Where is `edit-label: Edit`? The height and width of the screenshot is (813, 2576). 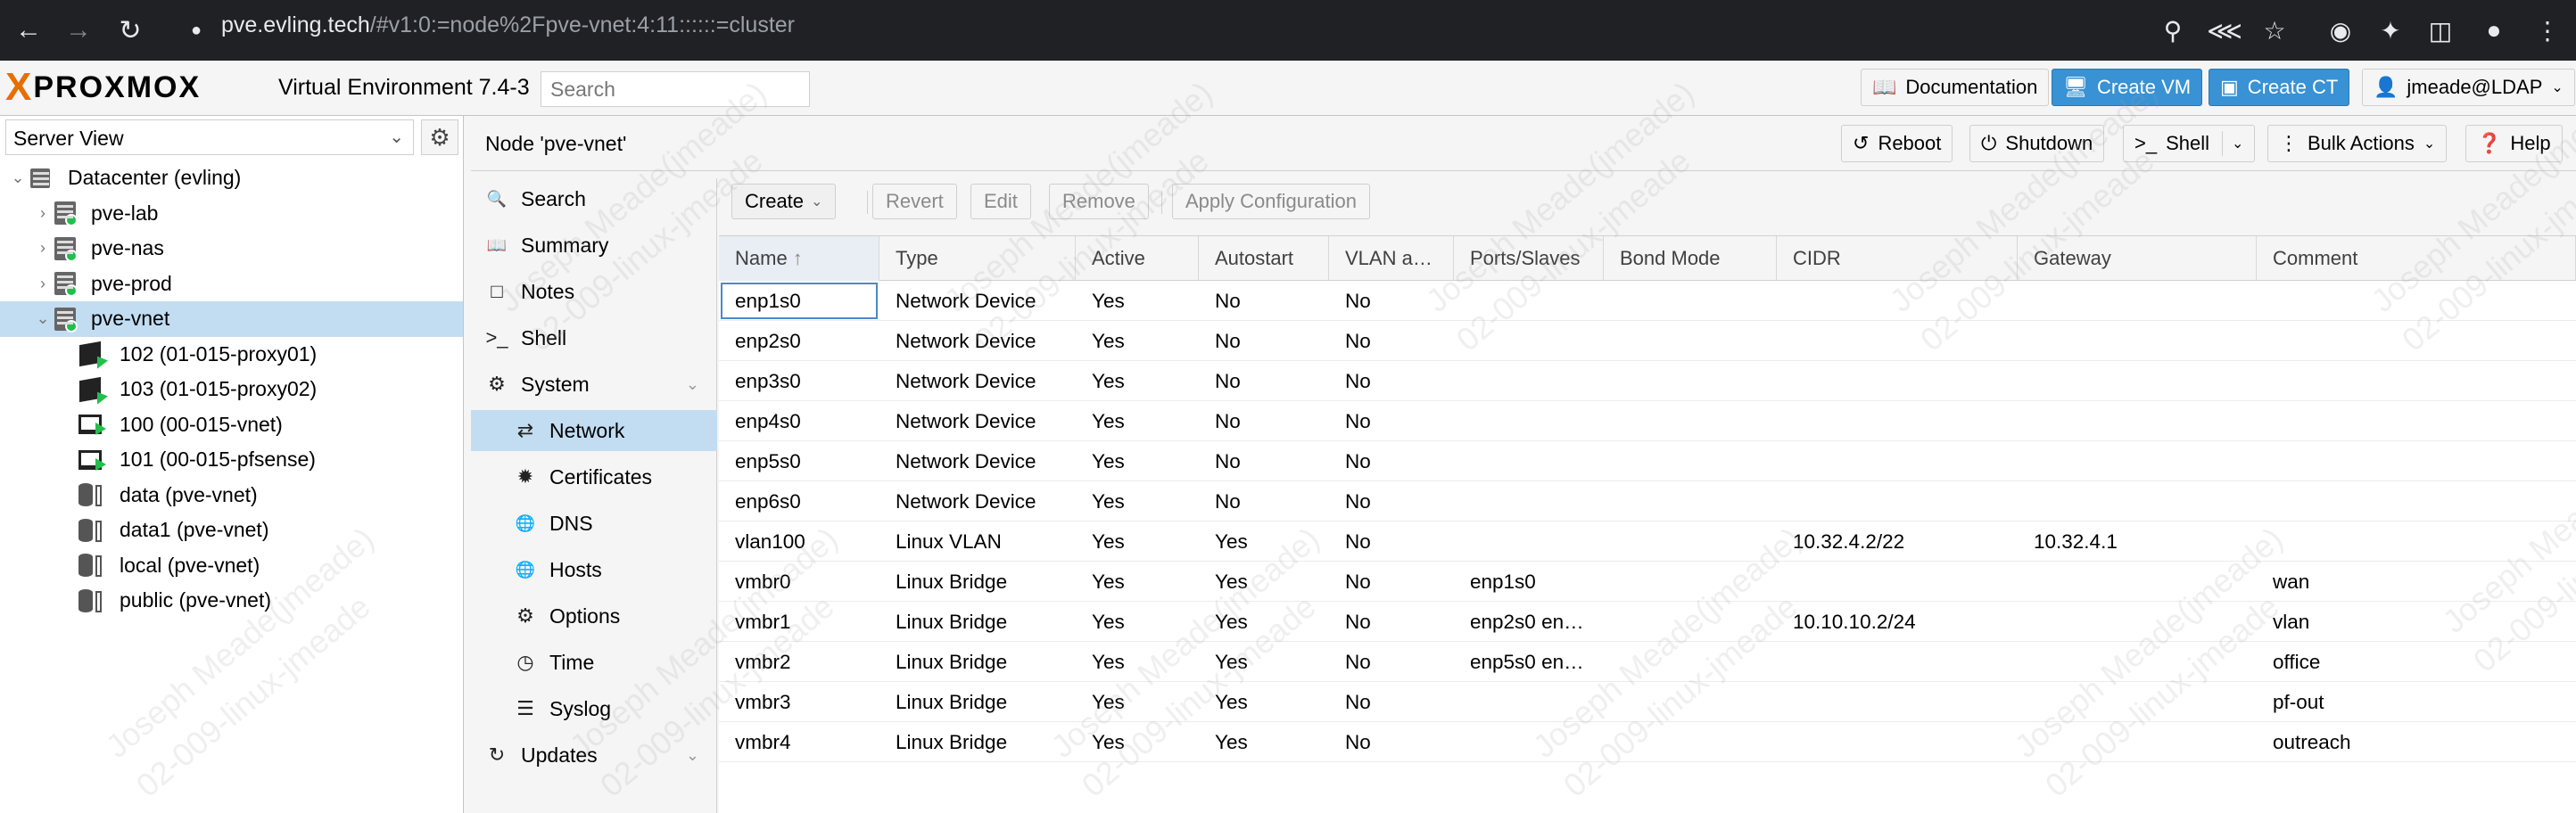 edit-label: Edit is located at coordinates (1001, 201).